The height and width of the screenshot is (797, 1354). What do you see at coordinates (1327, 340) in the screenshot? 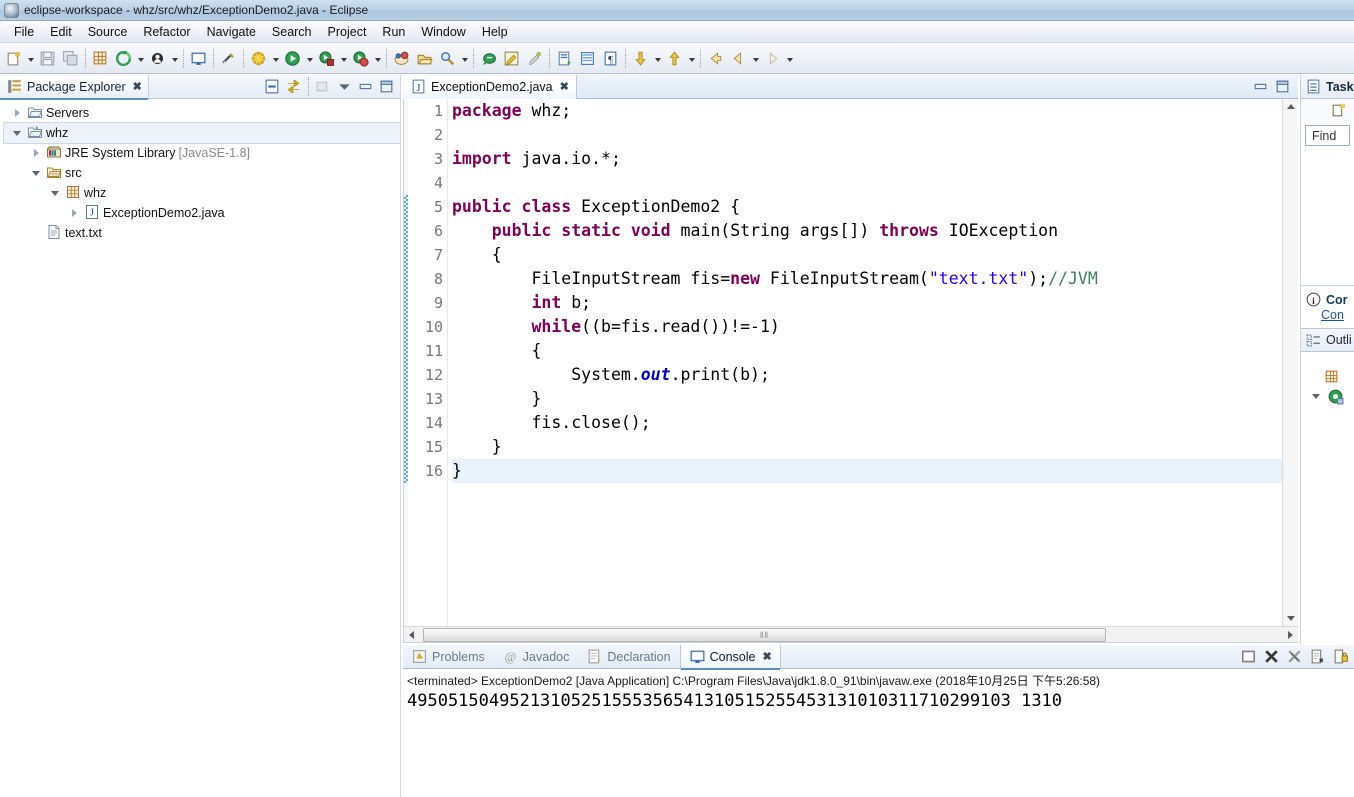
I see `outline-header: Outli` at bounding box center [1327, 340].